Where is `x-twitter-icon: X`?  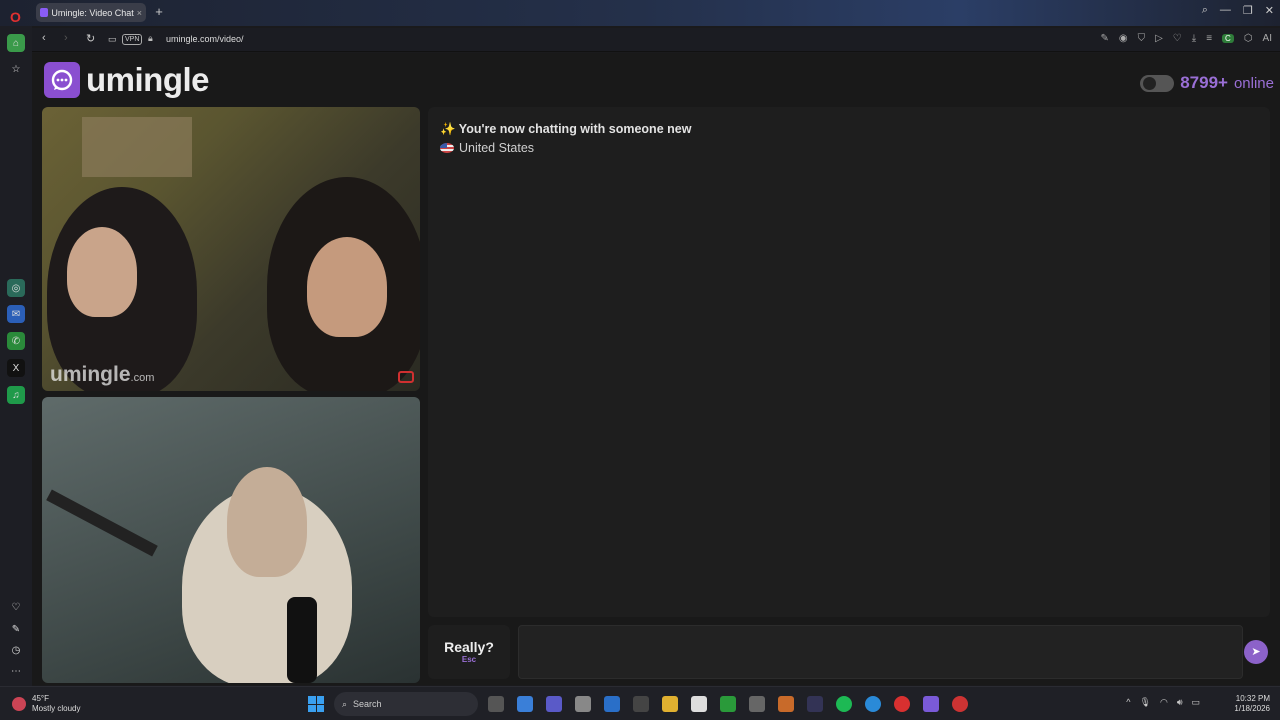
x-twitter-icon: X is located at coordinates (16, 368).